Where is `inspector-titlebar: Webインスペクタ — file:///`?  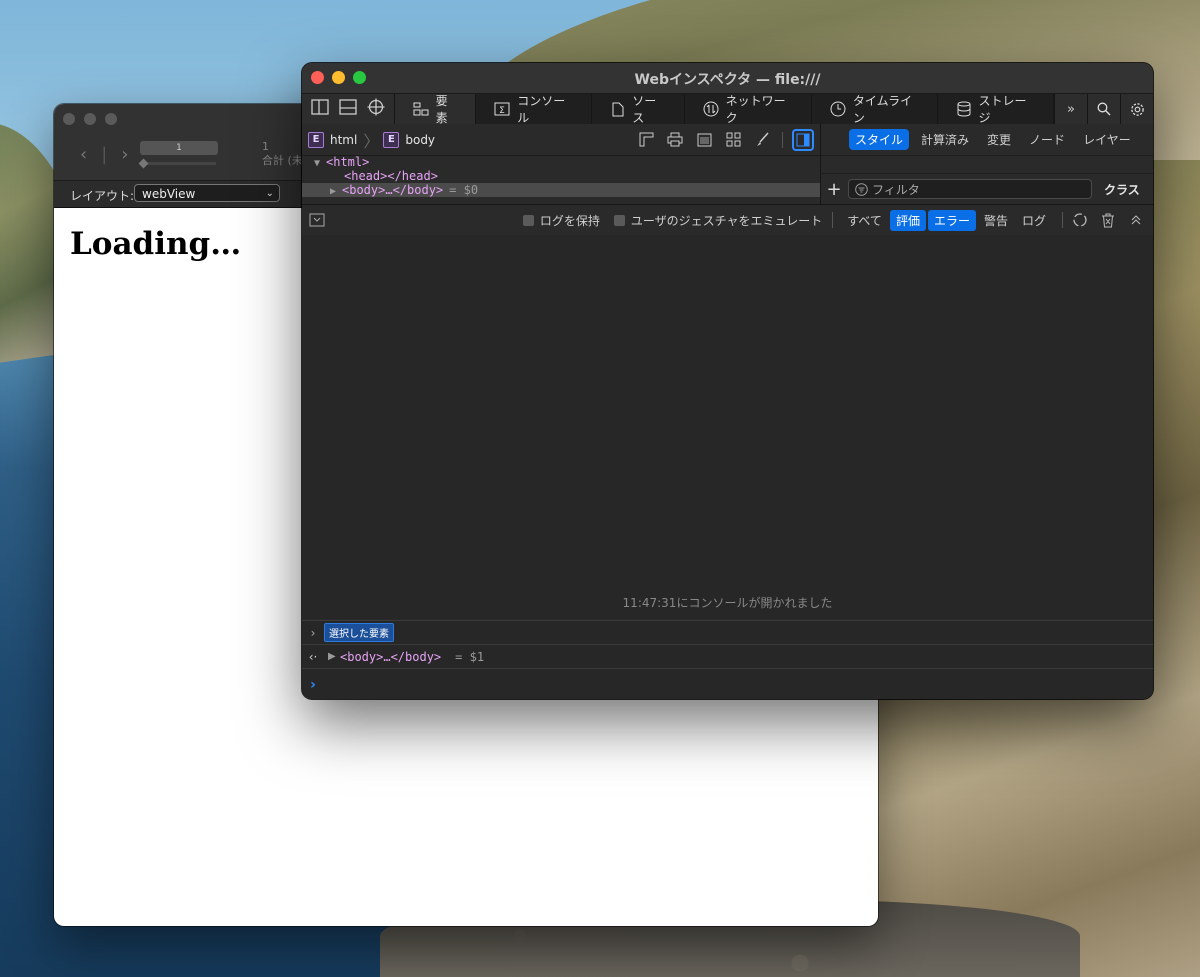
inspector-titlebar: Webインスペクタ — file:/// is located at coordinates (727, 78).